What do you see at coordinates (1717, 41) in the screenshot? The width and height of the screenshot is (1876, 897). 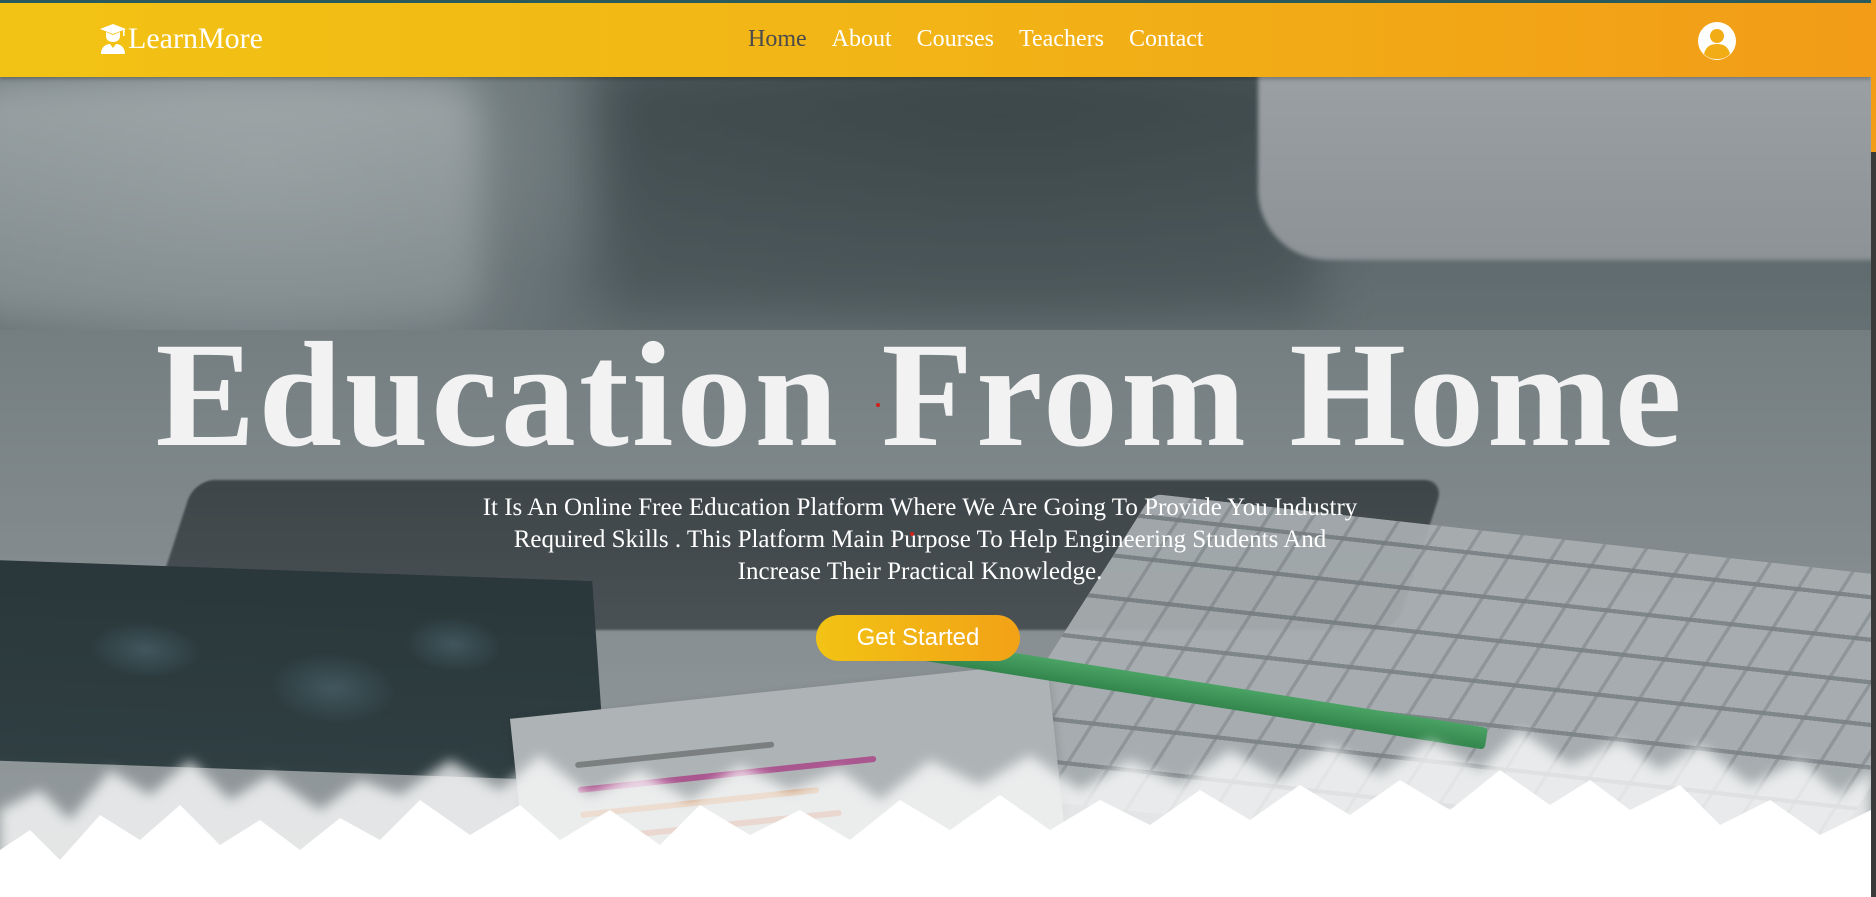 I see `user-circle-icon` at bounding box center [1717, 41].